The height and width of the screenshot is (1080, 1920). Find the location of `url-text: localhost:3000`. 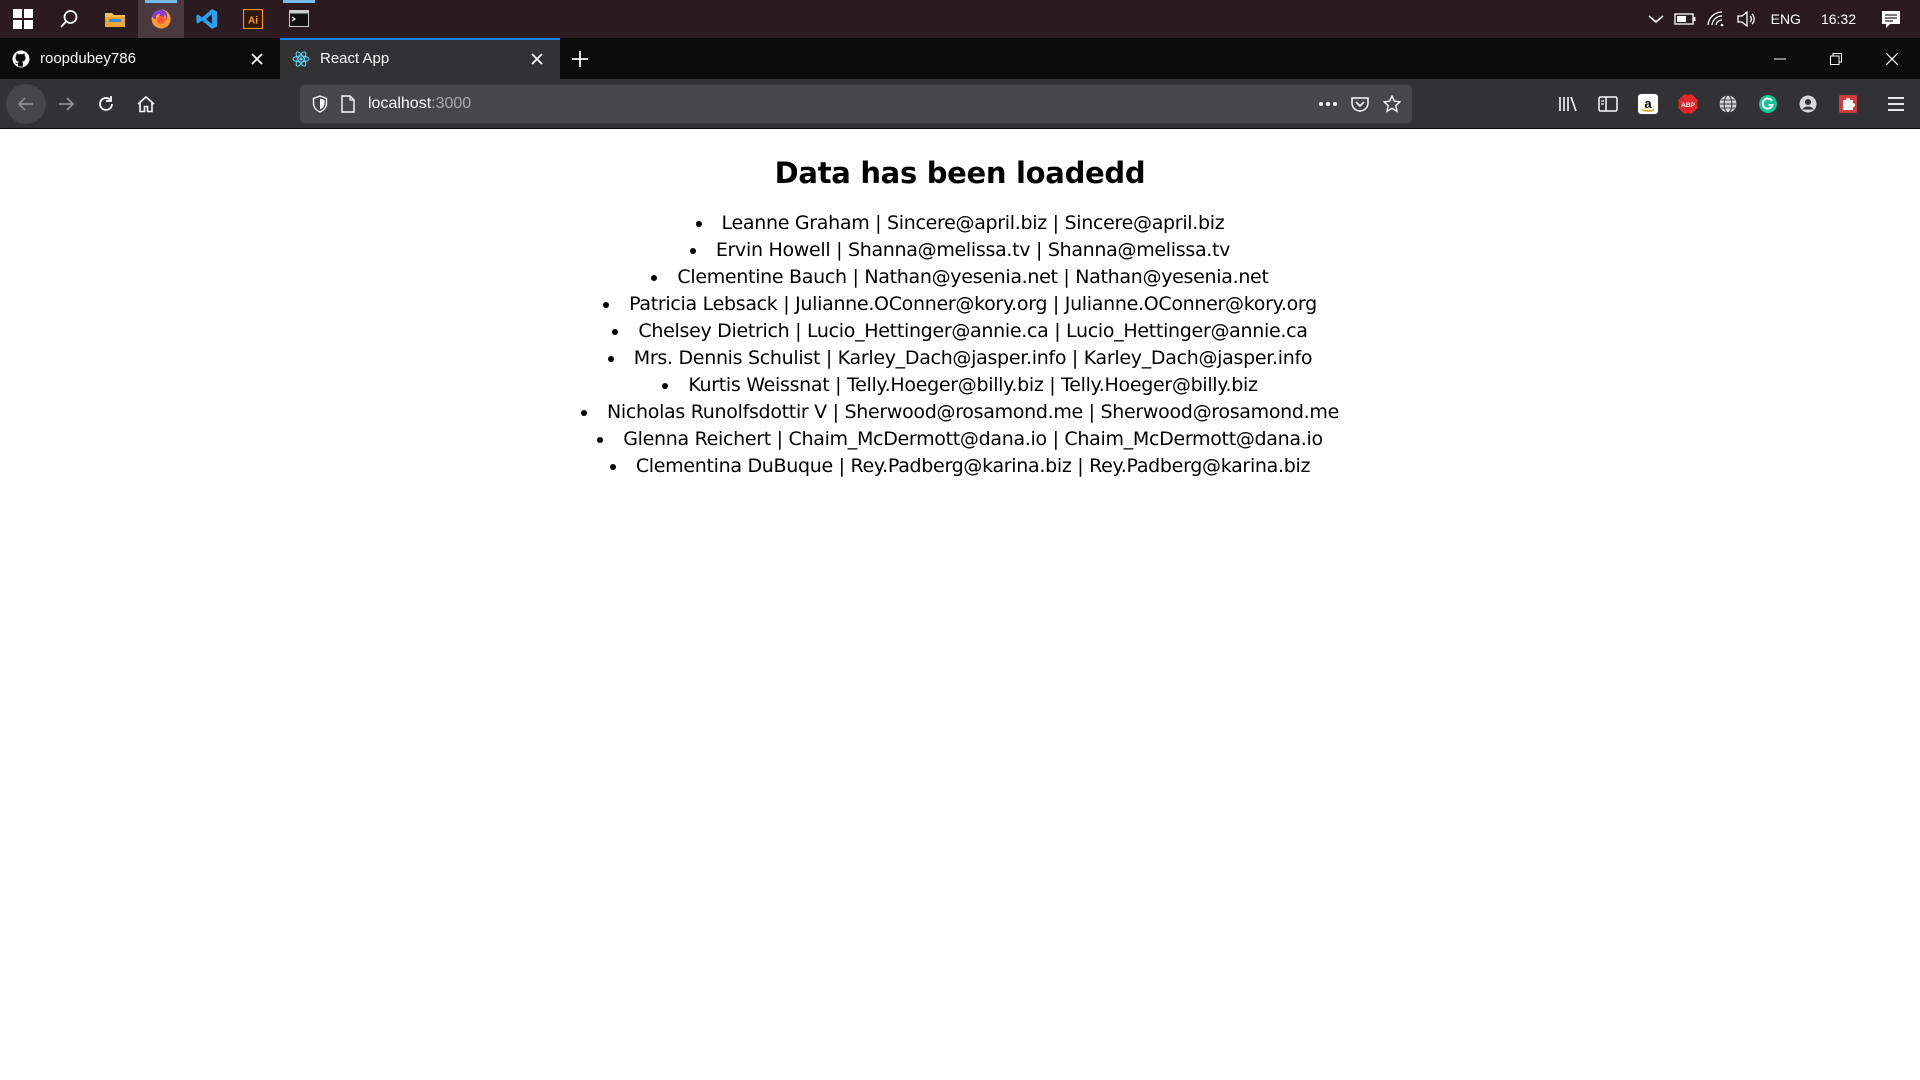

url-text: localhost:3000 is located at coordinates (841, 104).